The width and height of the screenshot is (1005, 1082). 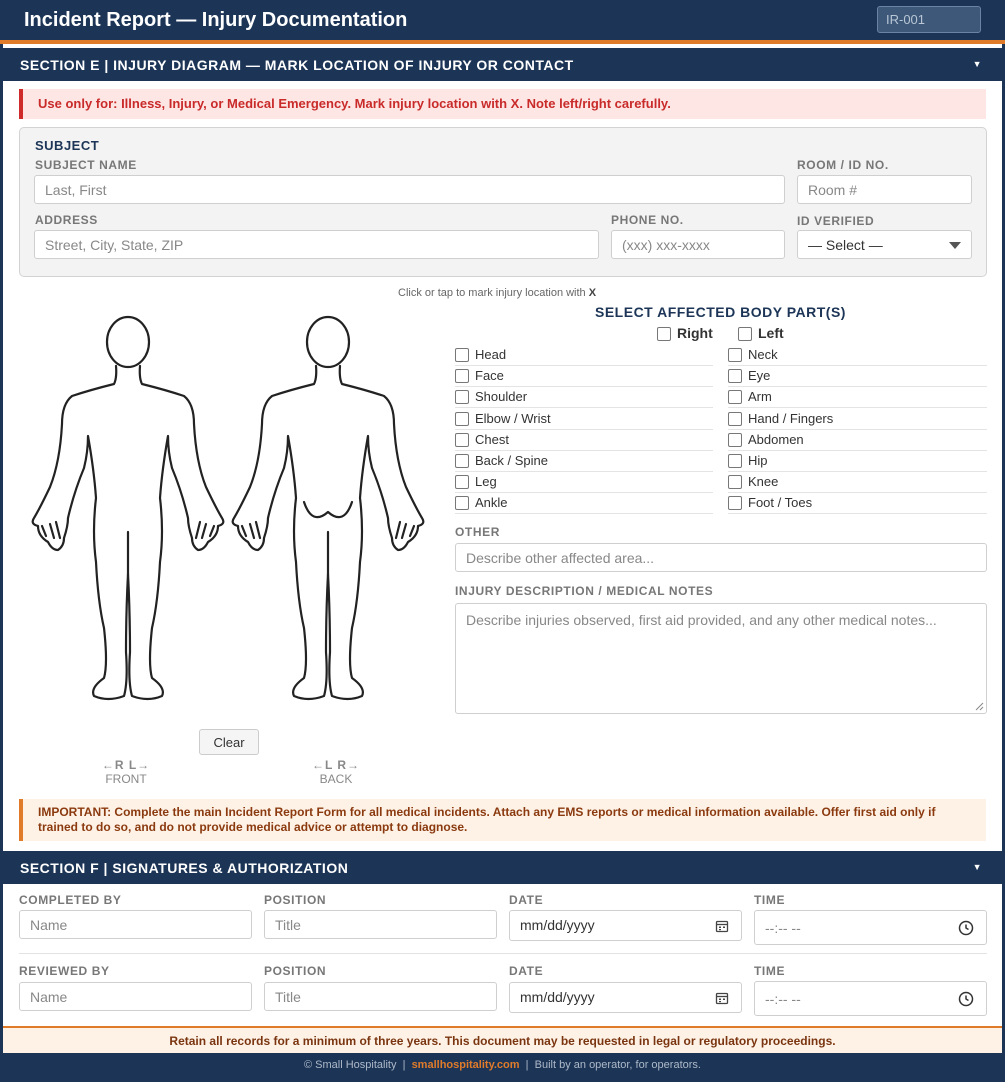 I want to click on footer-copyright: © Small Hospitality |, so click(x=358, y=1065).